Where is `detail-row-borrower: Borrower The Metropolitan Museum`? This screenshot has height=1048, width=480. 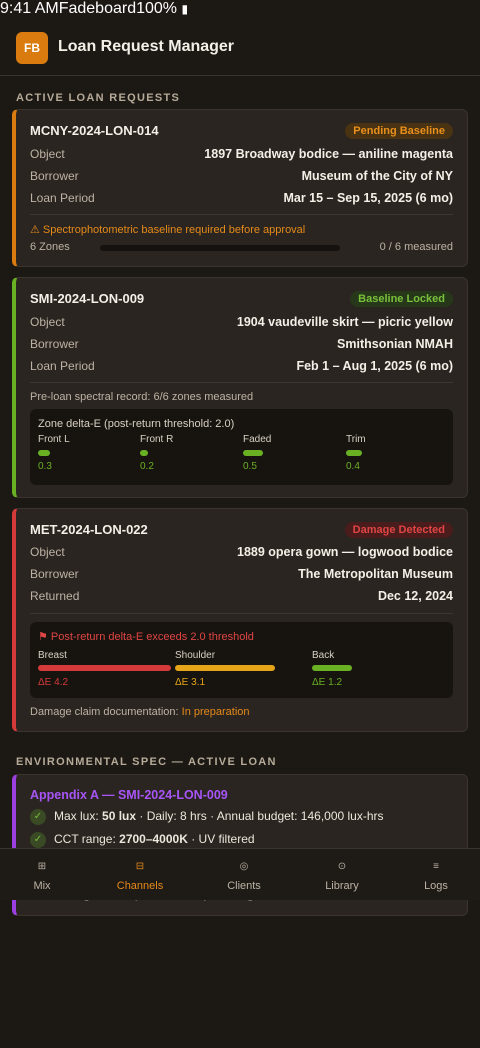
detail-row-borrower: Borrower The Metropolitan Museum is located at coordinates (241, 576).